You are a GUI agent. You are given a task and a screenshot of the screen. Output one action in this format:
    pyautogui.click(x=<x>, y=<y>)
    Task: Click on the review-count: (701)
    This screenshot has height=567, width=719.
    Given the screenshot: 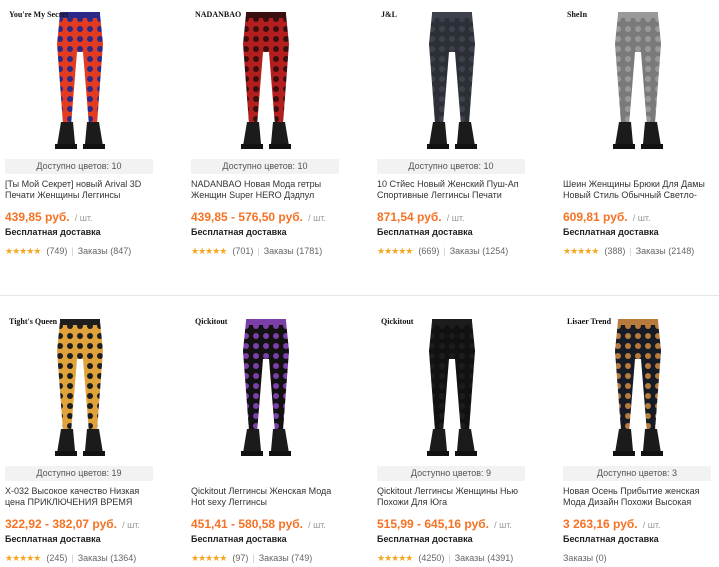 What is the action you would take?
    pyautogui.click(x=242, y=251)
    